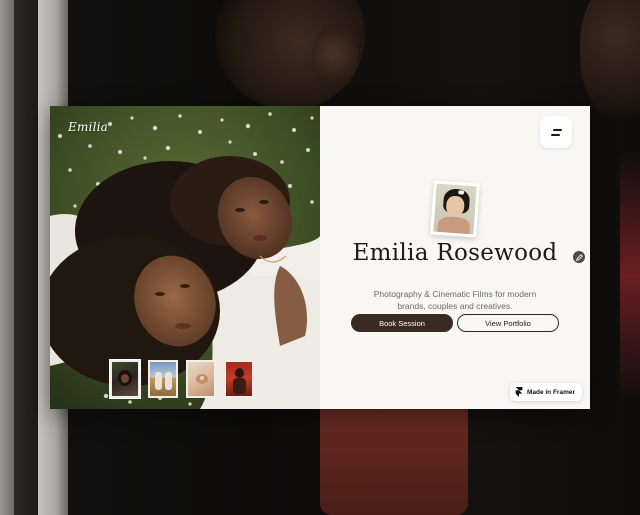 Image resolution: width=640 pixels, height=515 pixels. Describe the element at coordinates (519, 392) in the screenshot. I see `framer-logo-icon` at that location.